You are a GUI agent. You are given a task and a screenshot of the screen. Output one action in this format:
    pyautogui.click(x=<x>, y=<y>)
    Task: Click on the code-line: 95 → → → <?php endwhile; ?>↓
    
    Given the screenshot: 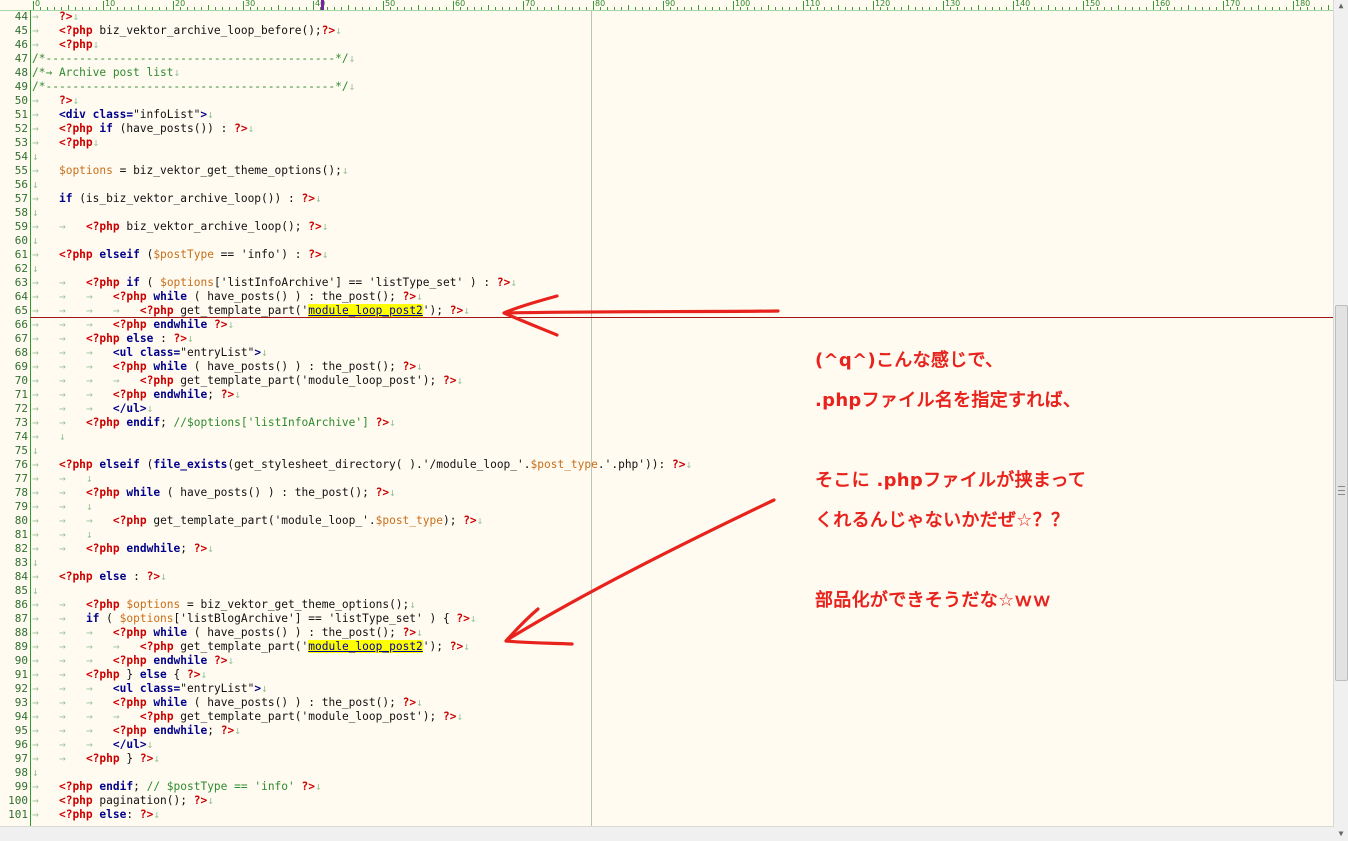 What is the action you would take?
    pyautogui.click(x=667, y=731)
    